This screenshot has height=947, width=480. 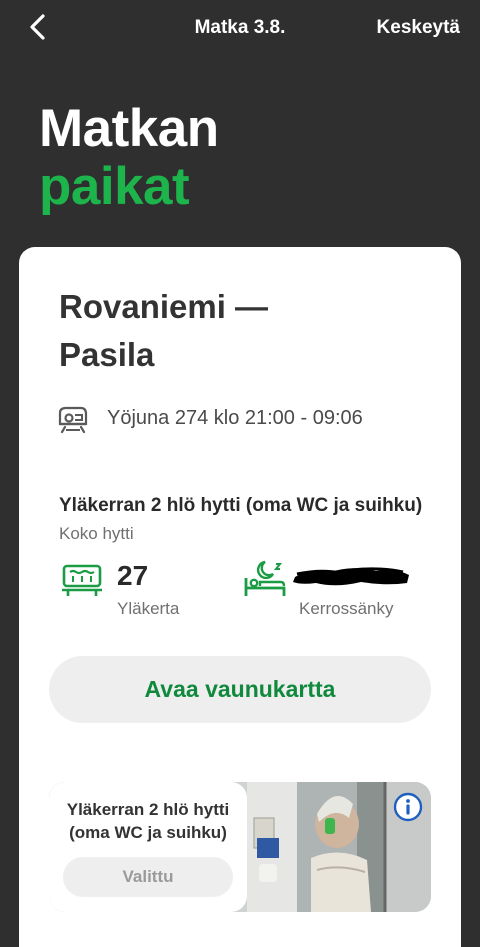 I want to click on info-icon, so click(x=408, y=807).